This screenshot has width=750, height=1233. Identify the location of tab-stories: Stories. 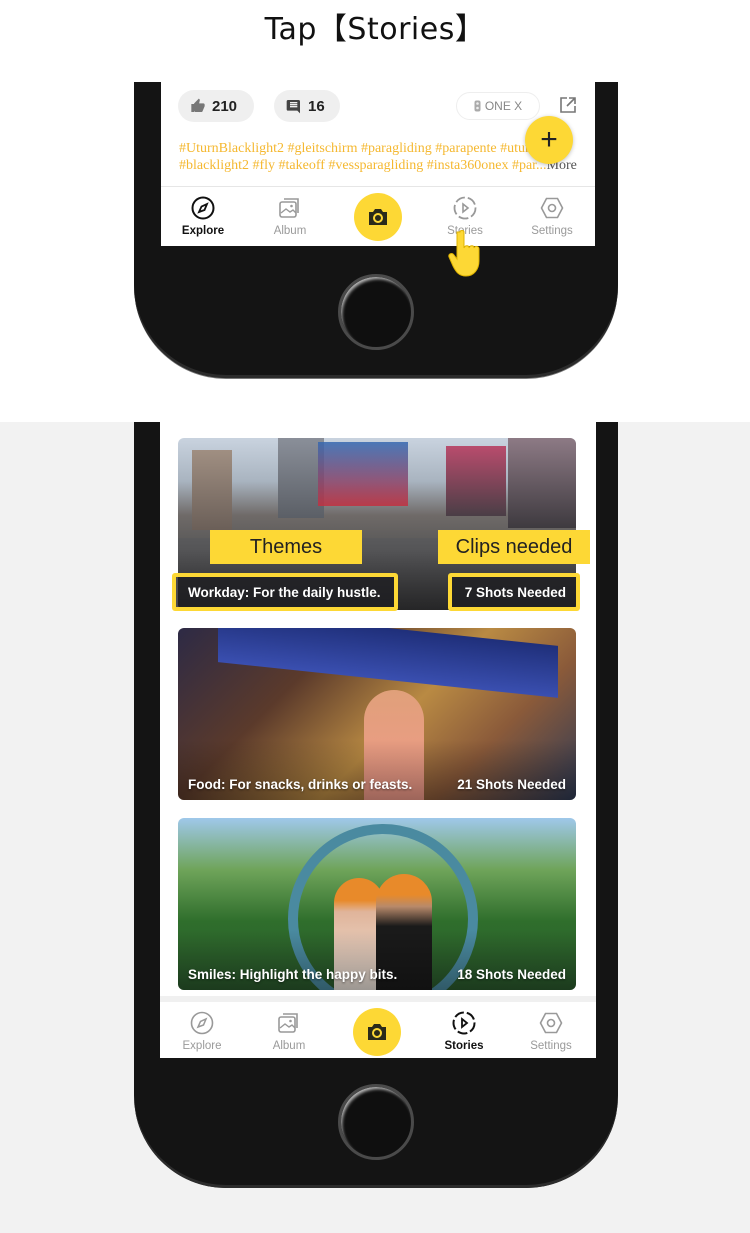
(464, 1031).